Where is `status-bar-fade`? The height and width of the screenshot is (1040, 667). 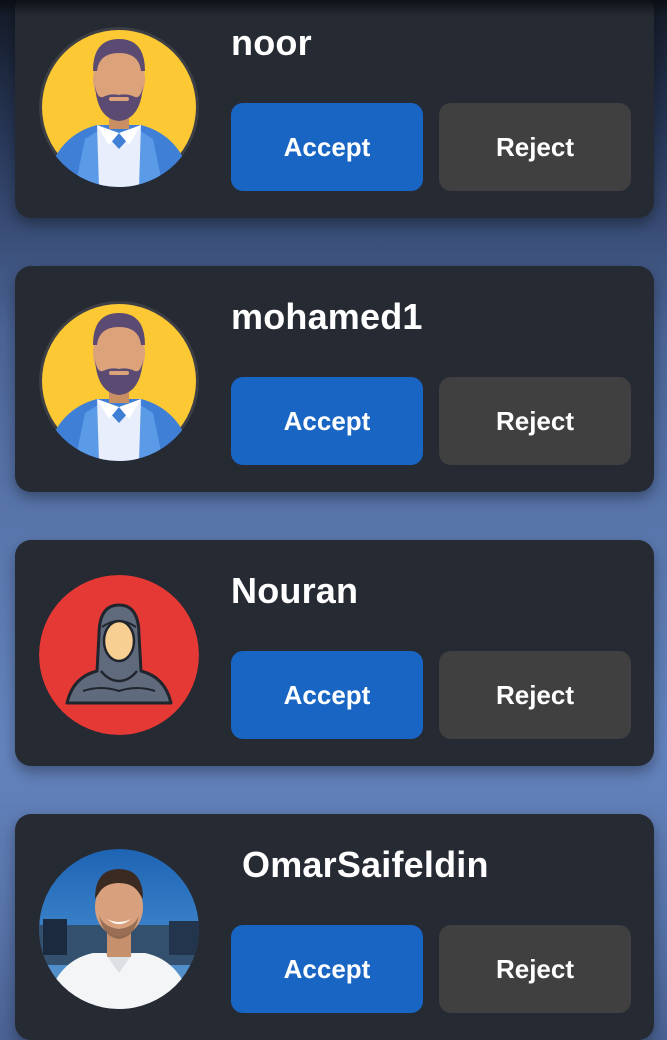 status-bar-fade is located at coordinates (333, 8).